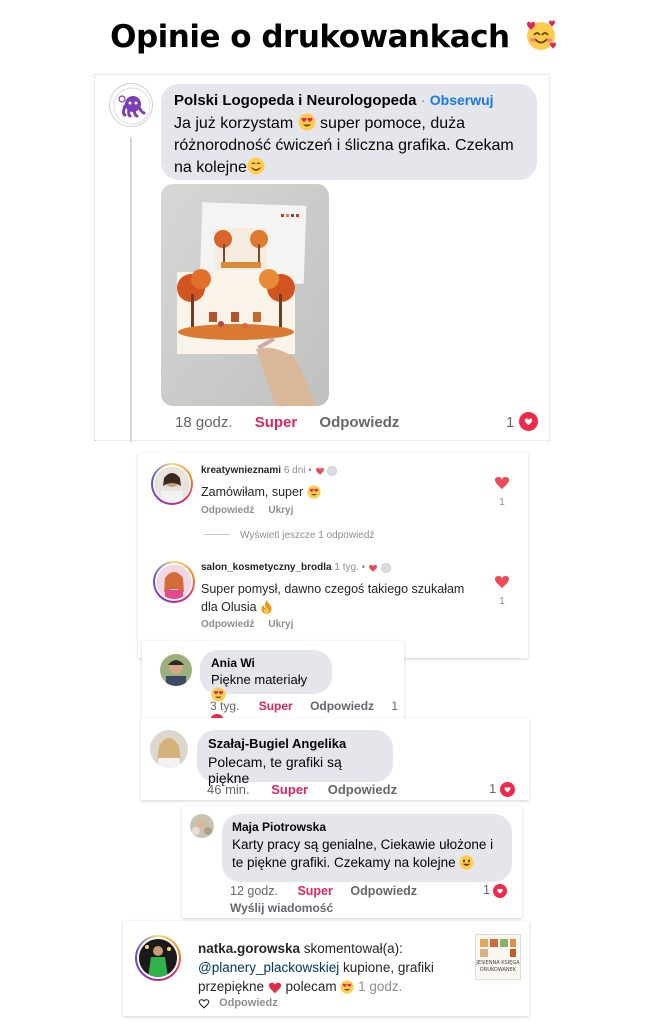  What do you see at coordinates (266, 687) in the screenshot?
I see `comment-text: Piękne materiały` at bounding box center [266, 687].